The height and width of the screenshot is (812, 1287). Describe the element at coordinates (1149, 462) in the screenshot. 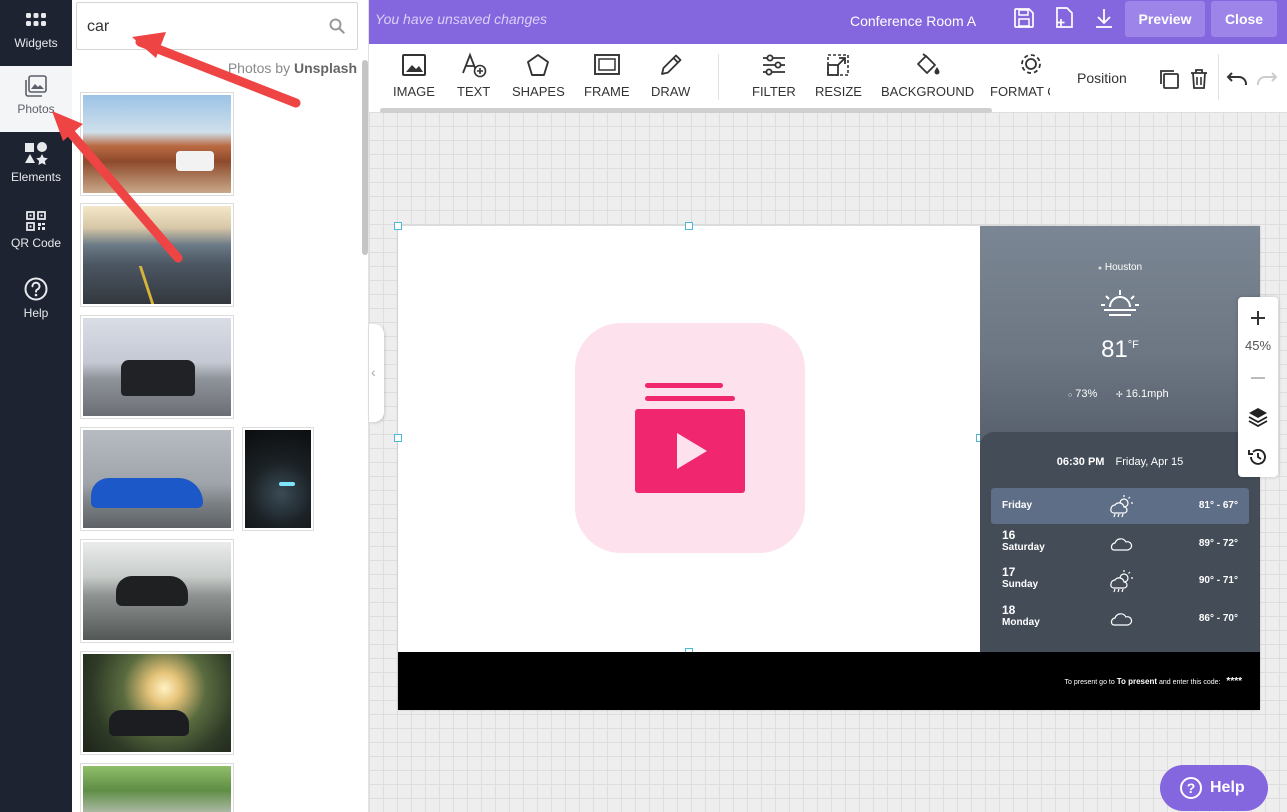

I see `forecast-date: Friday, Apr 15` at that location.